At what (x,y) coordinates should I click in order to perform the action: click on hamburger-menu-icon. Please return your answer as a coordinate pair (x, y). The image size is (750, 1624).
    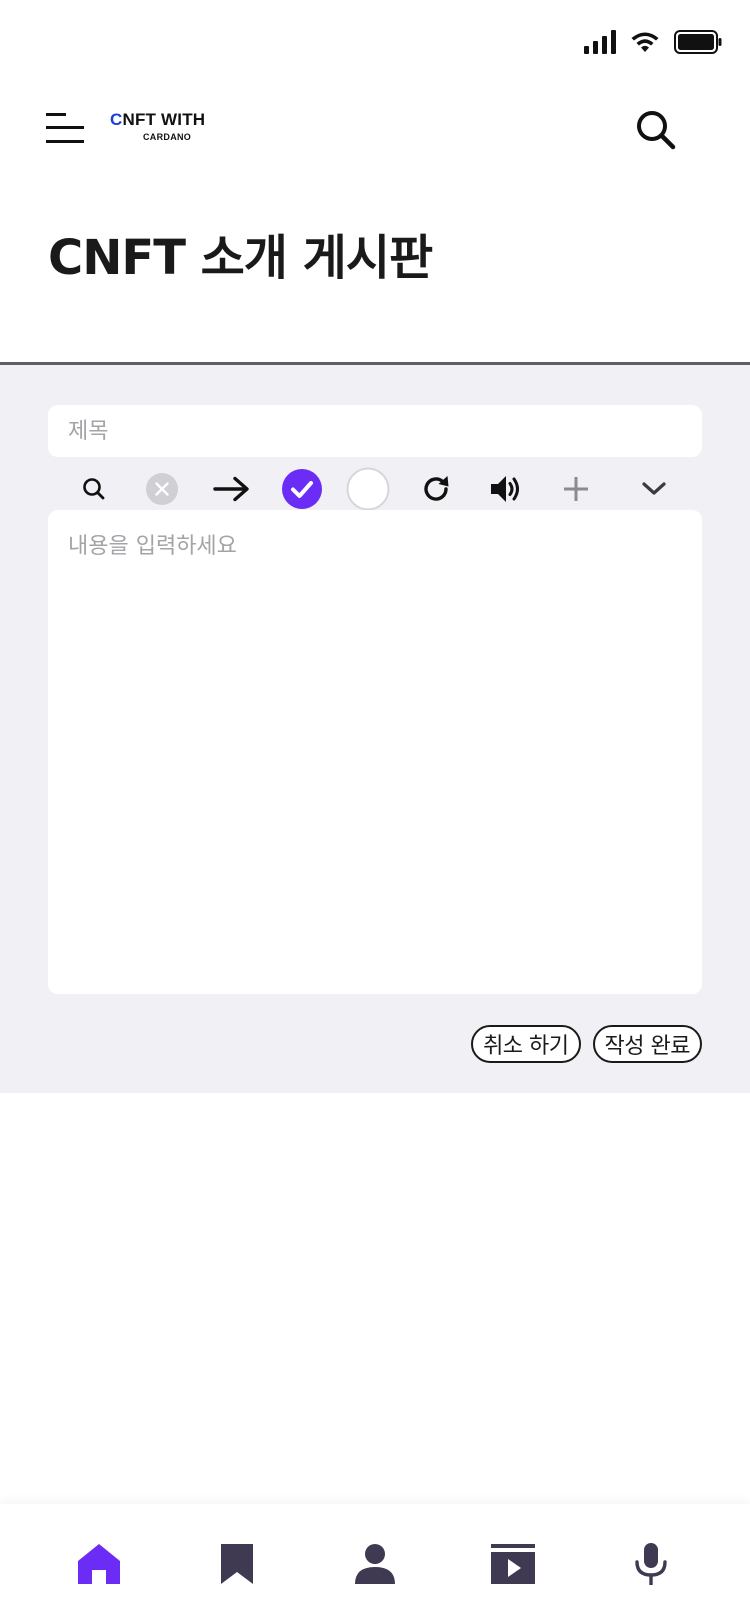
    Looking at the image, I should click on (66, 128).